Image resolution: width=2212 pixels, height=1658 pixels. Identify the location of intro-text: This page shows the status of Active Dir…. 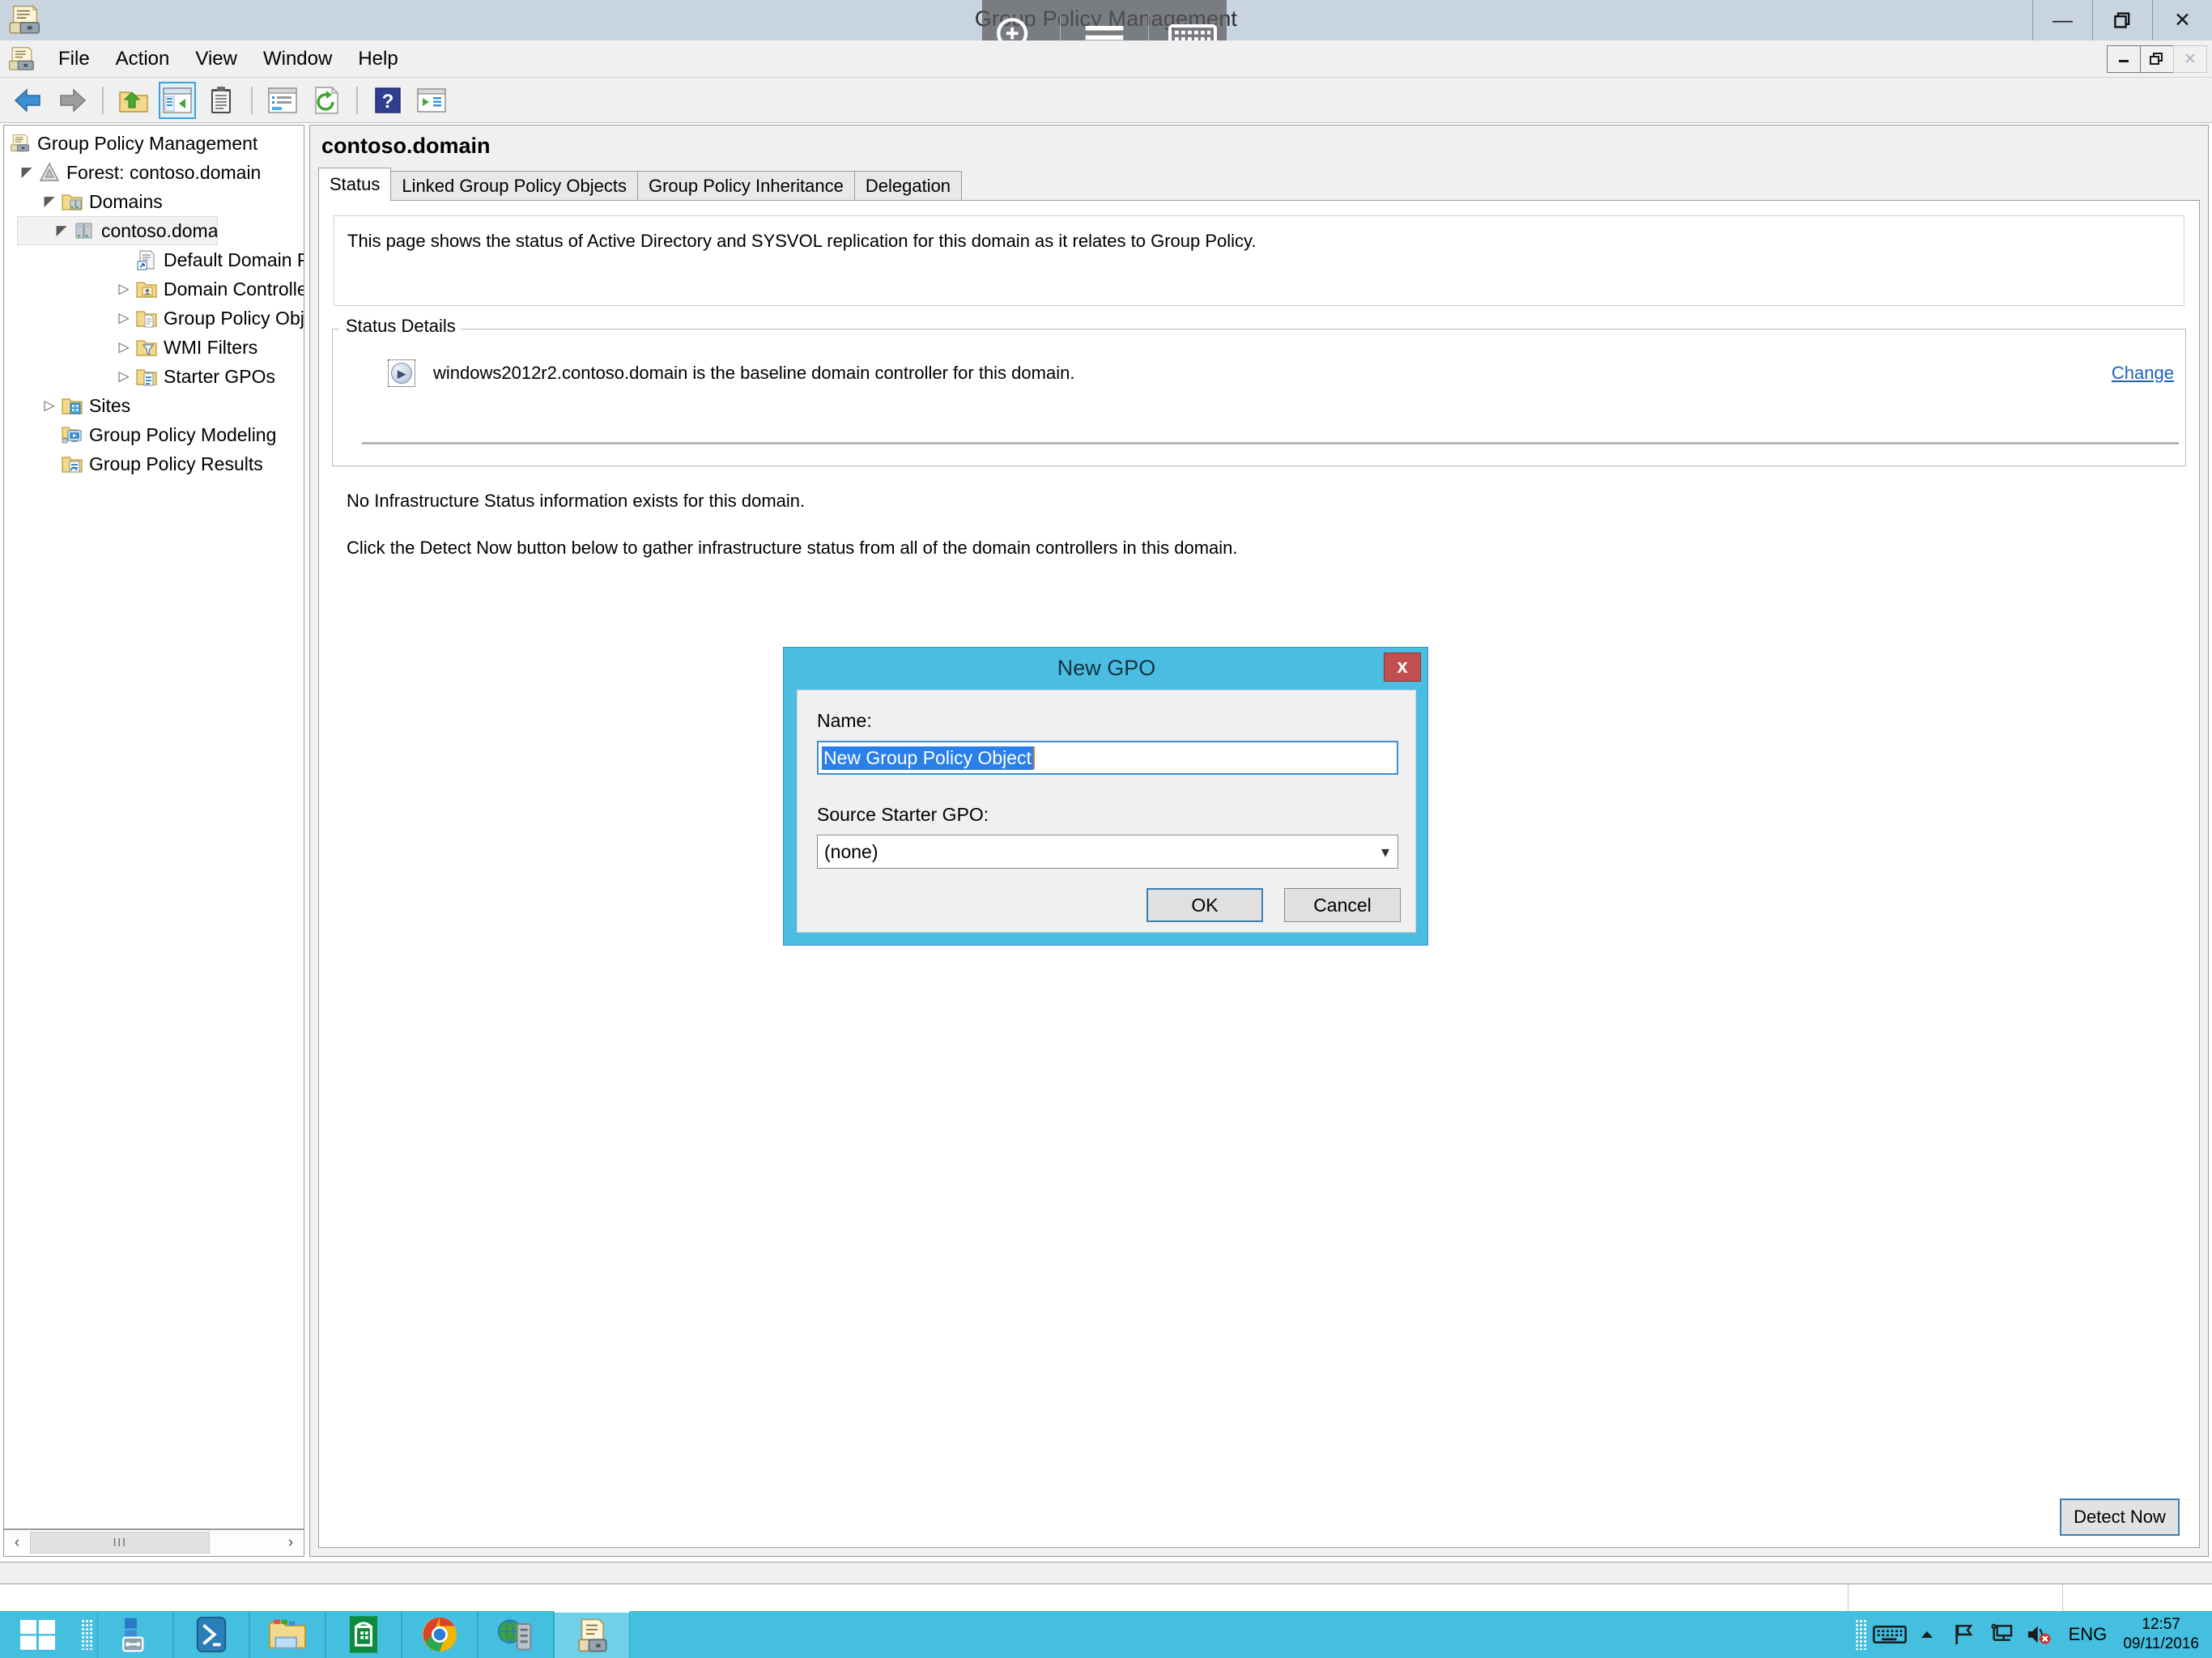
(802, 241).